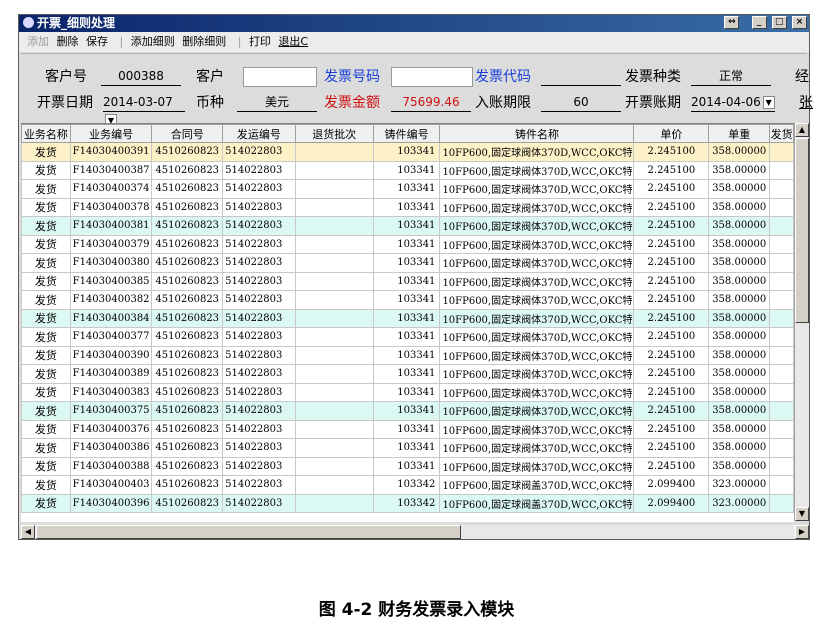 This screenshot has height=634, width=833. What do you see at coordinates (277, 102) in the screenshot?
I see `currency-field: 美元` at bounding box center [277, 102].